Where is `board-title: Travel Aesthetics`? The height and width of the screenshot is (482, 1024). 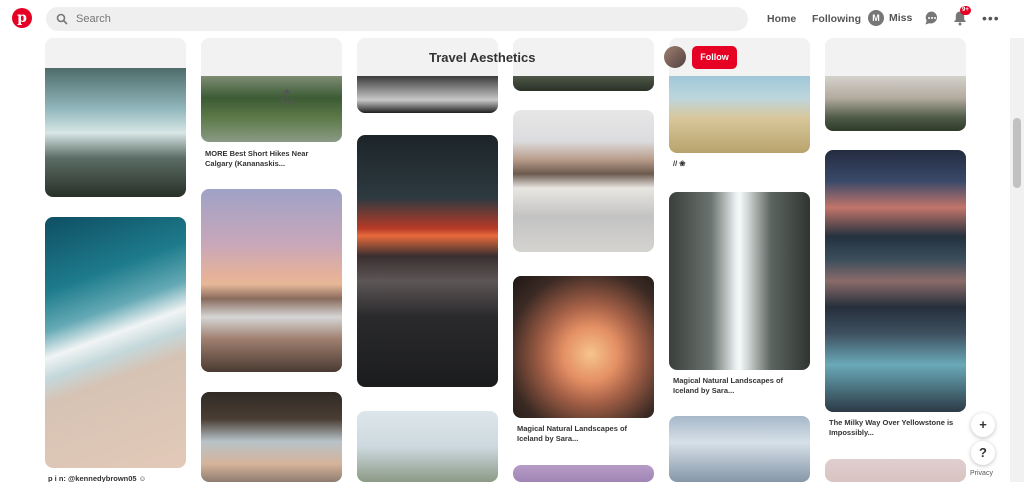 board-title: Travel Aesthetics is located at coordinates (482, 57).